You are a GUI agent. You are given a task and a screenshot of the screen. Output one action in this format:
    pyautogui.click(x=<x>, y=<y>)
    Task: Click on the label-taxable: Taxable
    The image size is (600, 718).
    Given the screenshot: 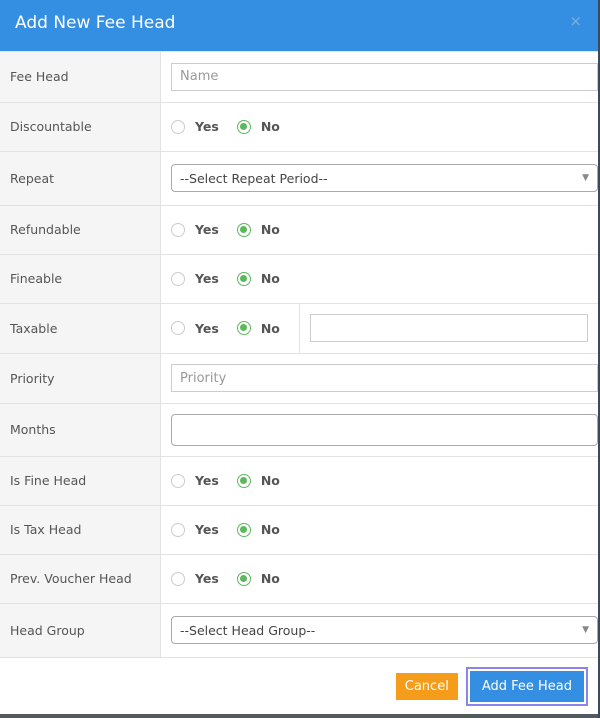 What is the action you would take?
    pyautogui.click(x=80, y=328)
    